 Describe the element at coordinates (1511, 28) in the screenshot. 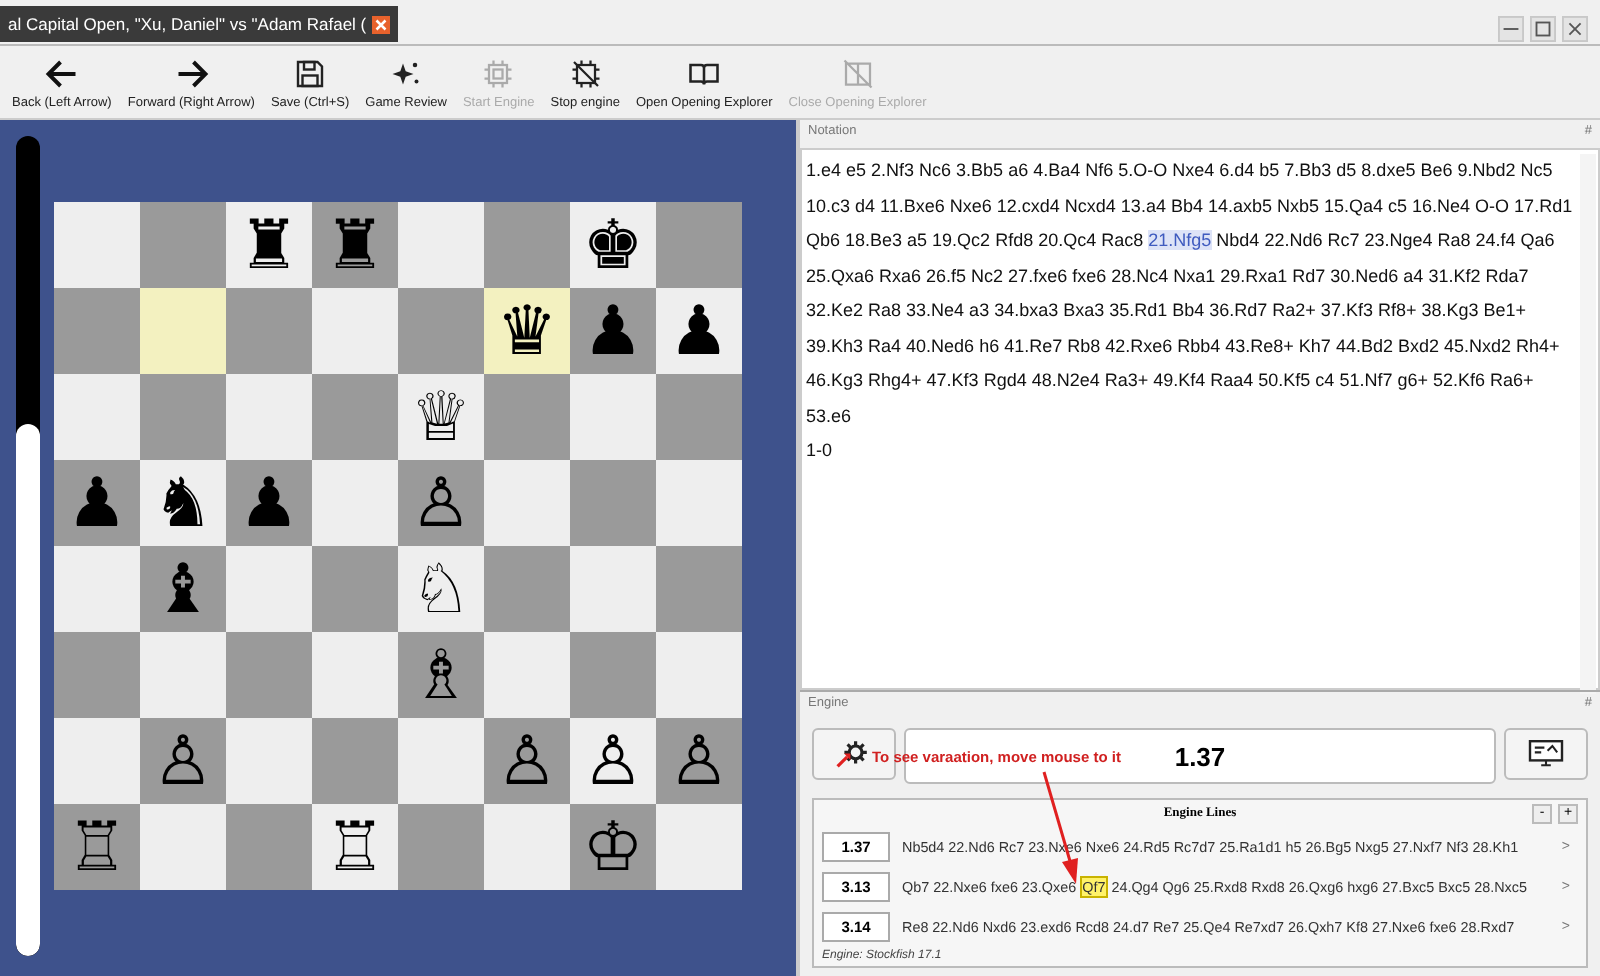

I see `minimize-icon` at that location.